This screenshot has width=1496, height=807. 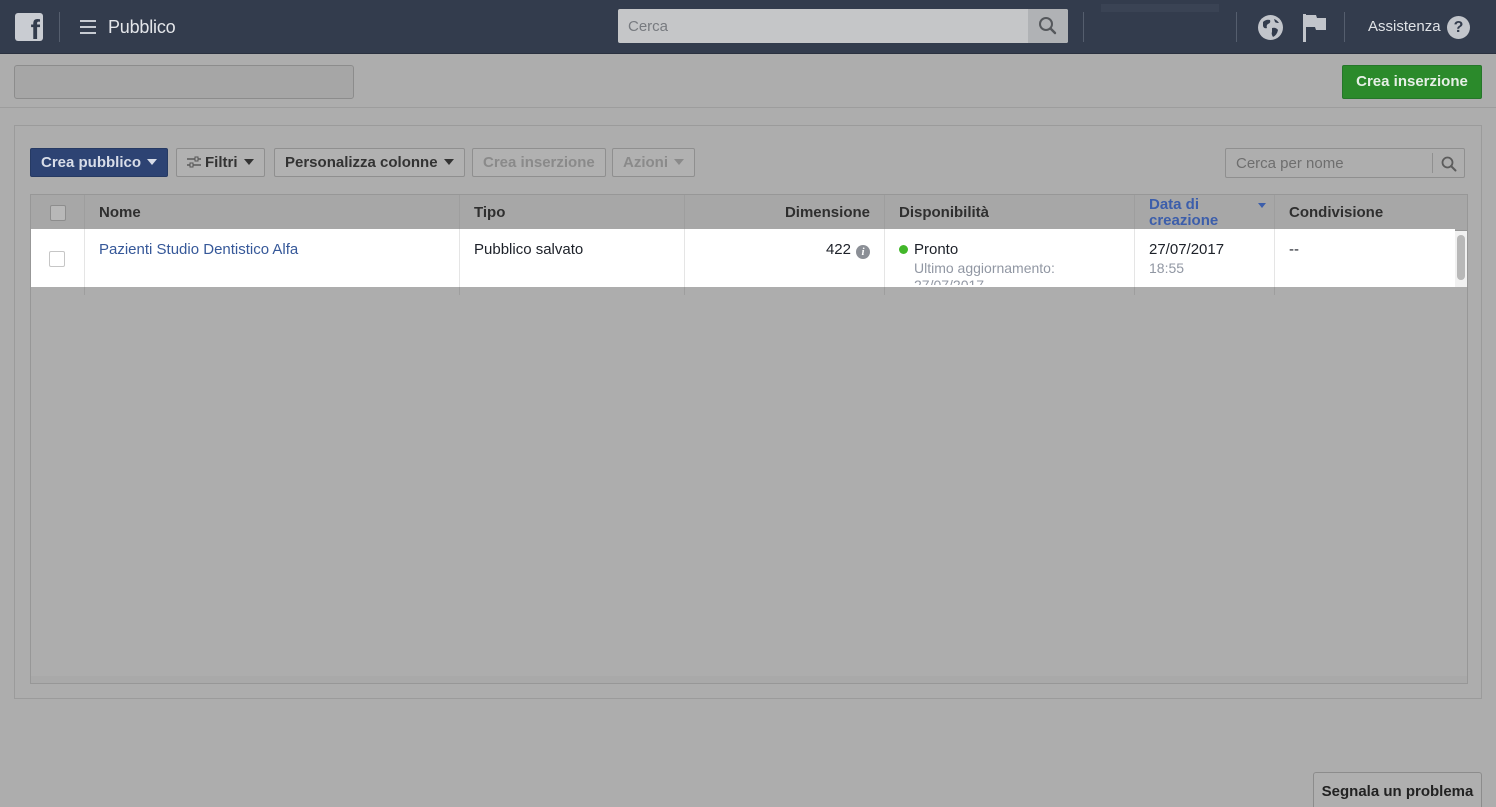 What do you see at coordinates (29, 27) in the screenshot?
I see `facebook-logo-icon: f` at bounding box center [29, 27].